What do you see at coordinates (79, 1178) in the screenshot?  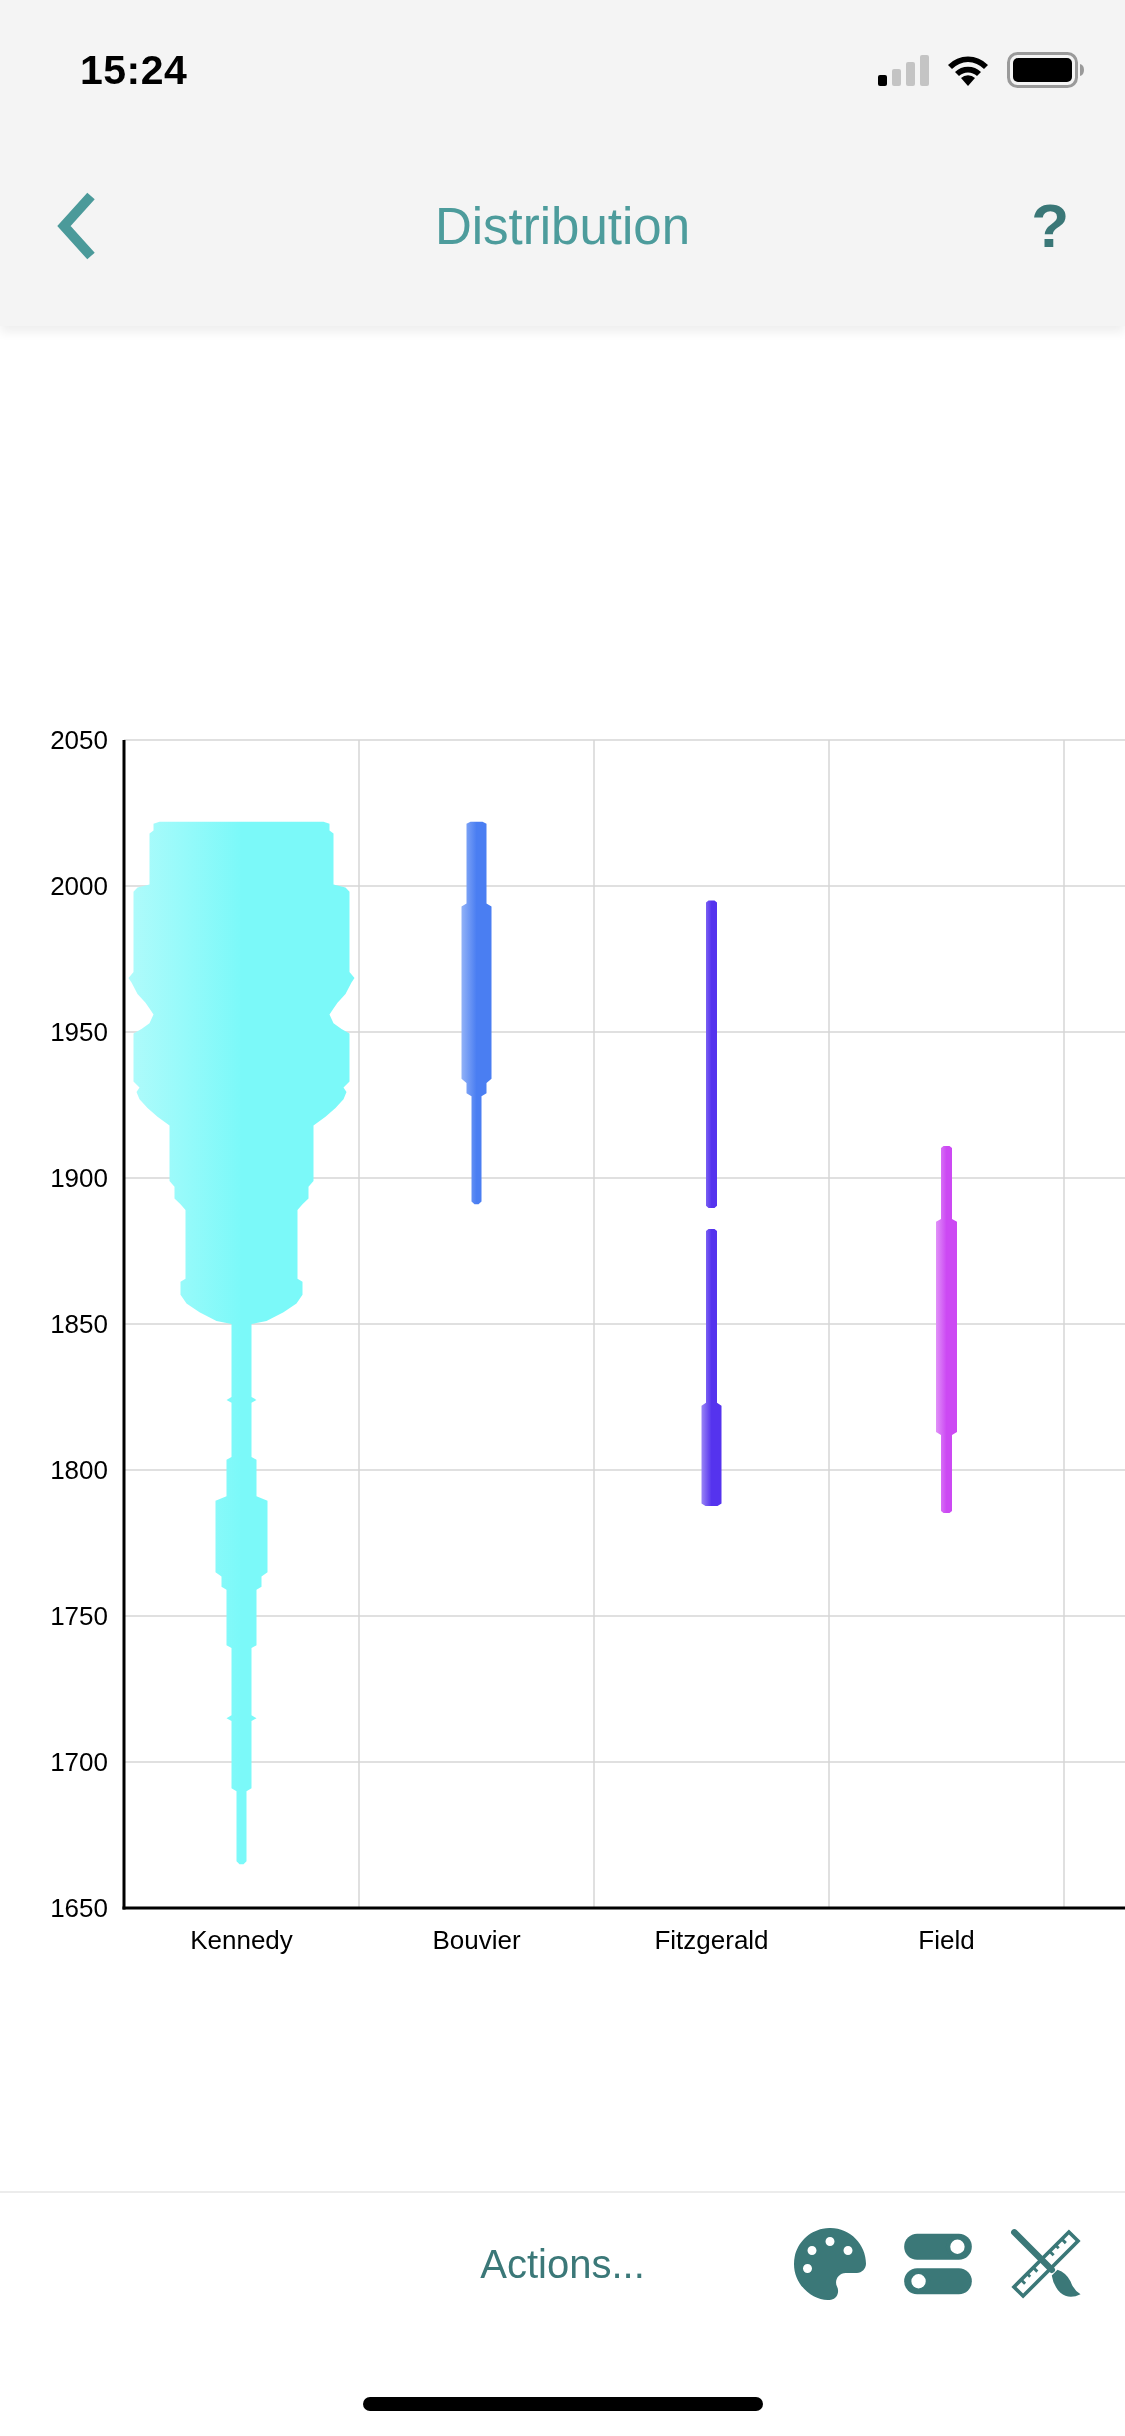 I see `y-axis-label: 1900` at bounding box center [79, 1178].